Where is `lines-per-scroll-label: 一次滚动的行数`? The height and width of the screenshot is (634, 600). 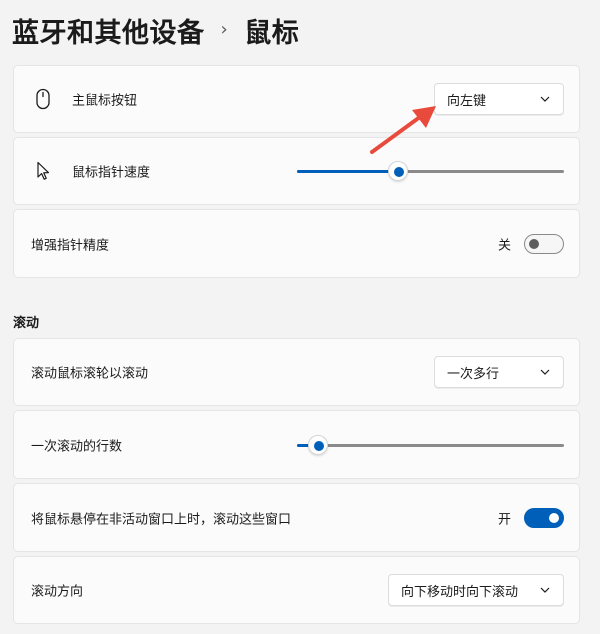 lines-per-scroll-label: 一次滚动的行数 is located at coordinates (77, 446).